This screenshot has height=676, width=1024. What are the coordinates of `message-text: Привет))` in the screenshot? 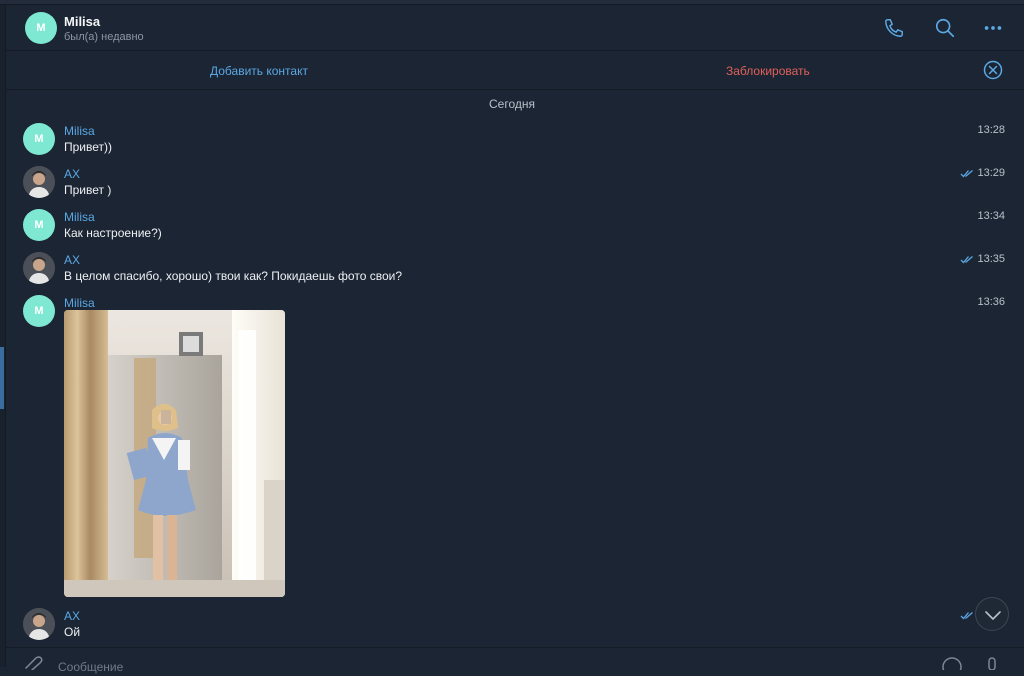 It's located at (88, 147).